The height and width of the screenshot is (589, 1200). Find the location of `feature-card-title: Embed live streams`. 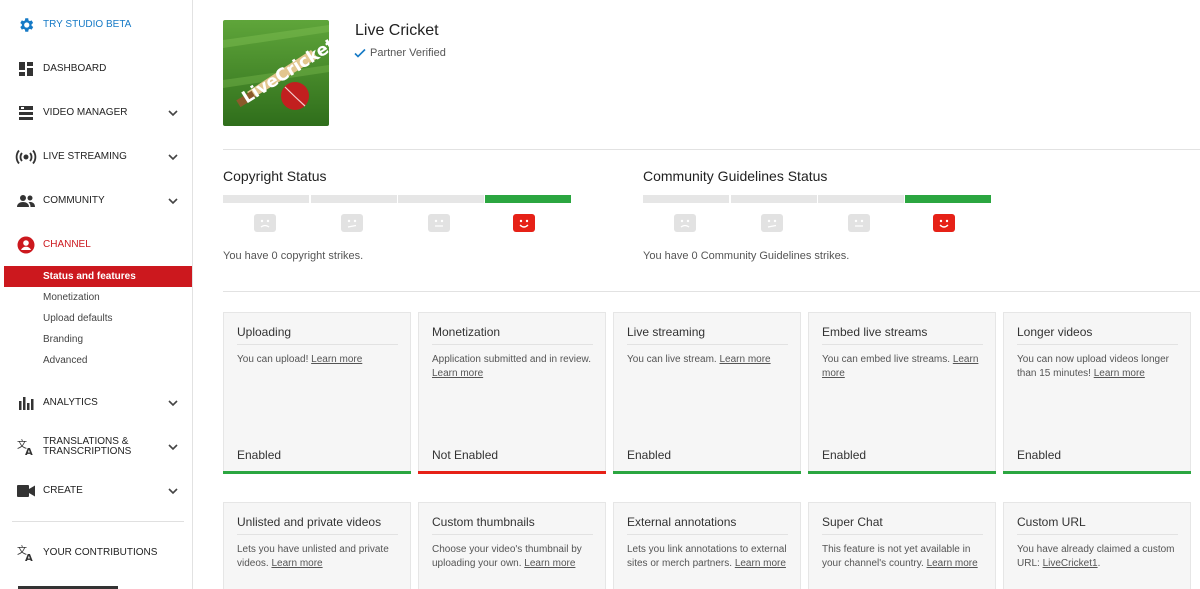

feature-card-title: Embed live streams is located at coordinates (875, 332).